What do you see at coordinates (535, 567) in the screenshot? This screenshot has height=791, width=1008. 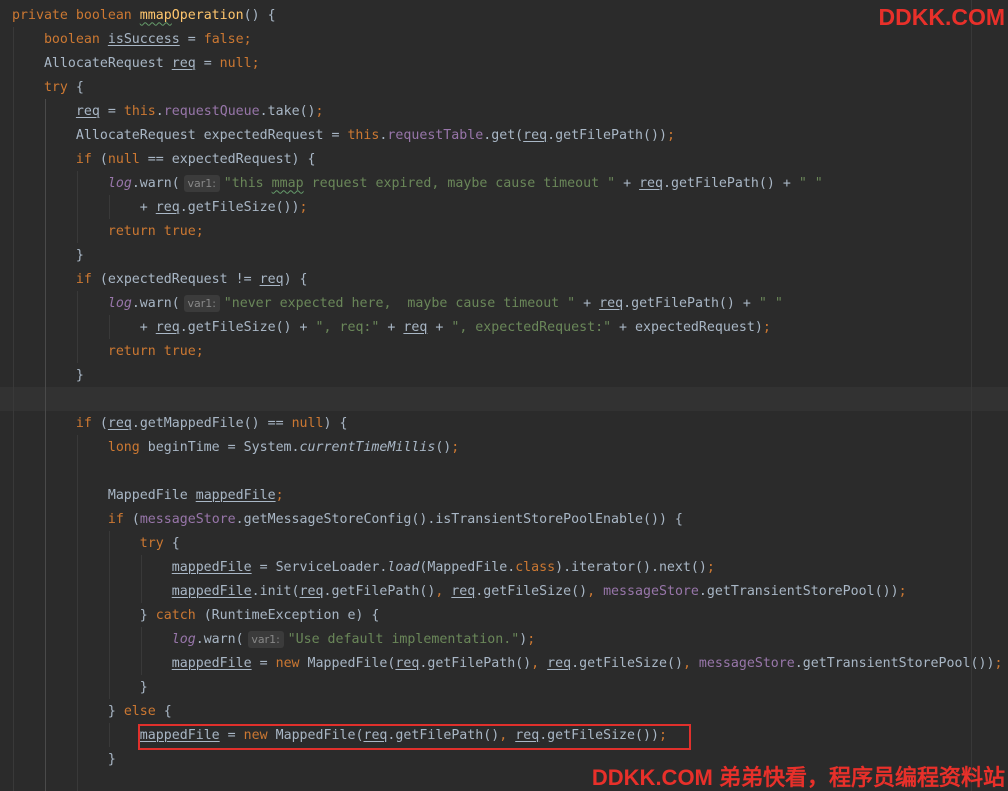 I see `keyword-token: class` at bounding box center [535, 567].